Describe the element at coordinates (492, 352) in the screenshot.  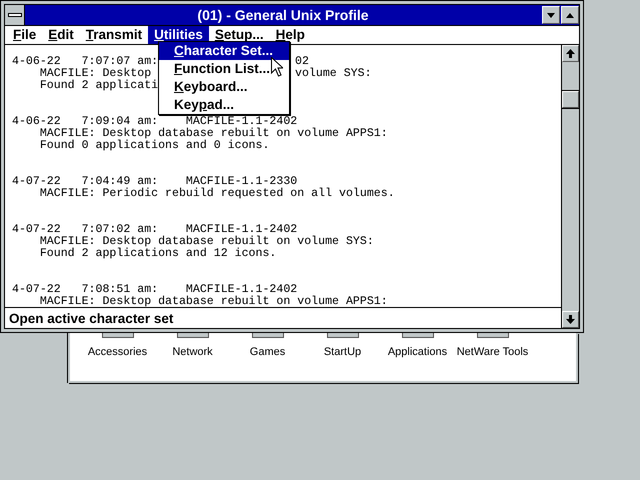
I see `group-label: NetWare Tools` at that location.